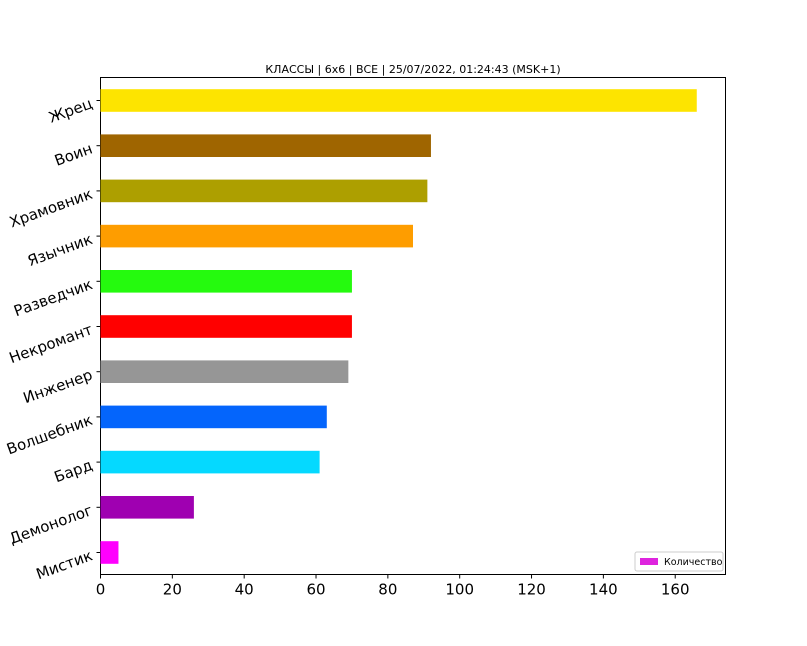  Describe the element at coordinates (387, 590) in the screenshot. I see `x-tick-label: 80` at that location.